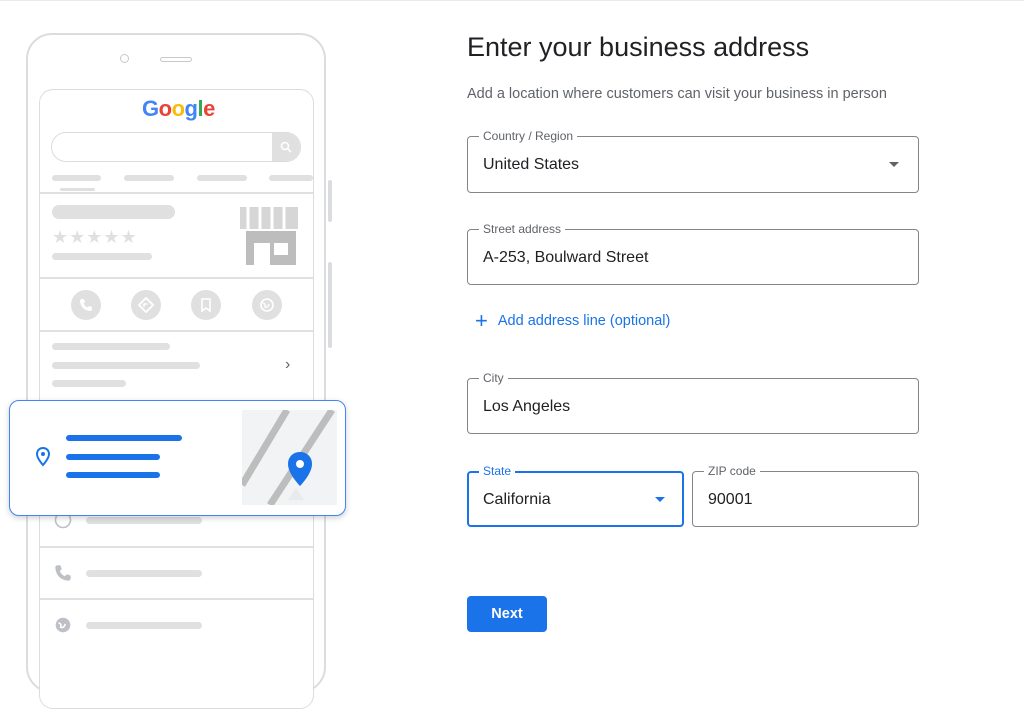 The image size is (1024, 709). What do you see at coordinates (732, 471) in the screenshot?
I see `zip-code-label: ZIP code` at bounding box center [732, 471].